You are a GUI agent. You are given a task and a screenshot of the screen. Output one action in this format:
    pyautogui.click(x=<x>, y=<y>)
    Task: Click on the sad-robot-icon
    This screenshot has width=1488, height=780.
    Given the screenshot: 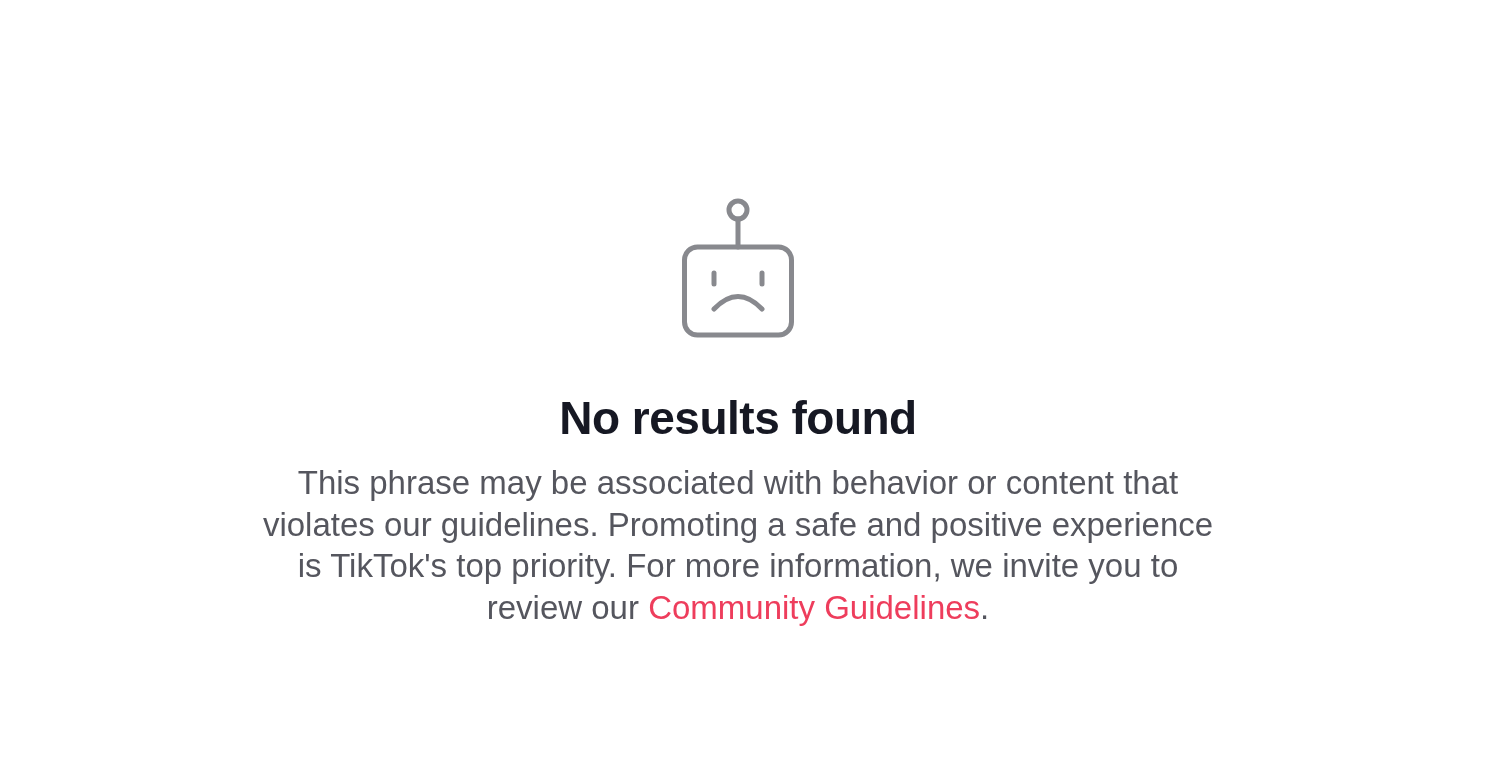 What is the action you would take?
    pyautogui.click(x=738, y=268)
    